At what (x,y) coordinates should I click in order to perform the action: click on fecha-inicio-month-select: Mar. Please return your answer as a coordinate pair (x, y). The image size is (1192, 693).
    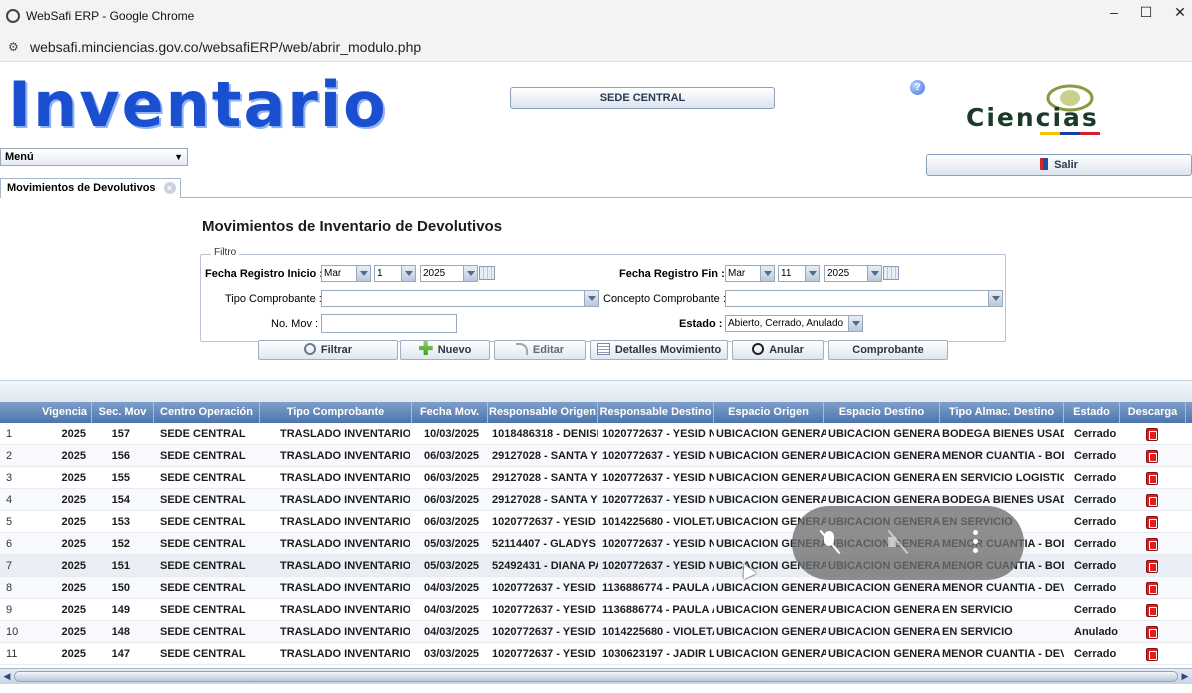
    Looking at the image, I should click on (346, 273).